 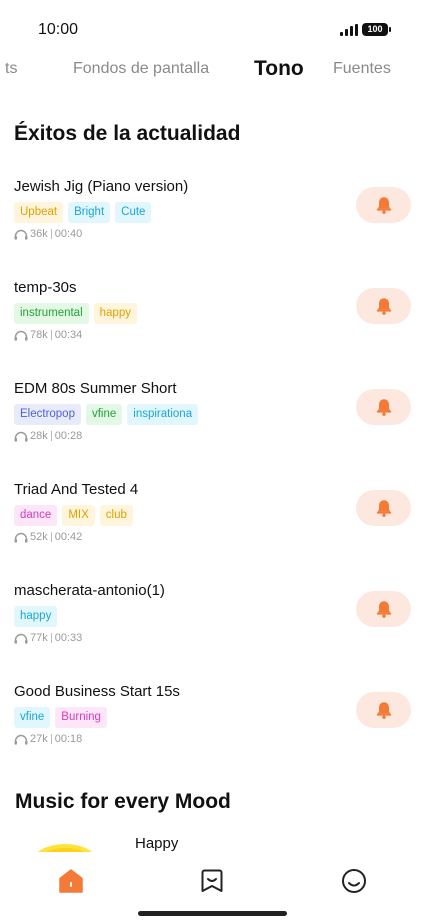 What do you see at coordinates (279, 69) in the screenshot?
I see `tab-ringtone: Tono` at bounding box center [279, 69].